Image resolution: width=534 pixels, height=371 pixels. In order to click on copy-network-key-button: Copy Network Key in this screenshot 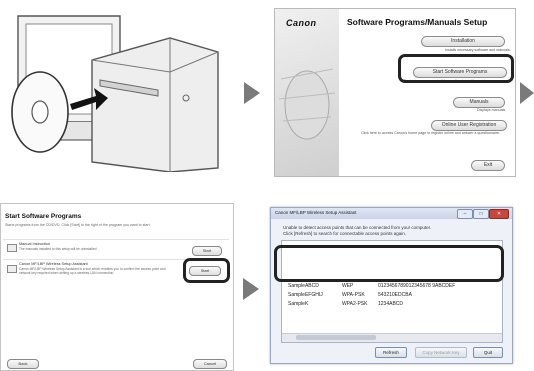, I will do `click(441, 352)`.